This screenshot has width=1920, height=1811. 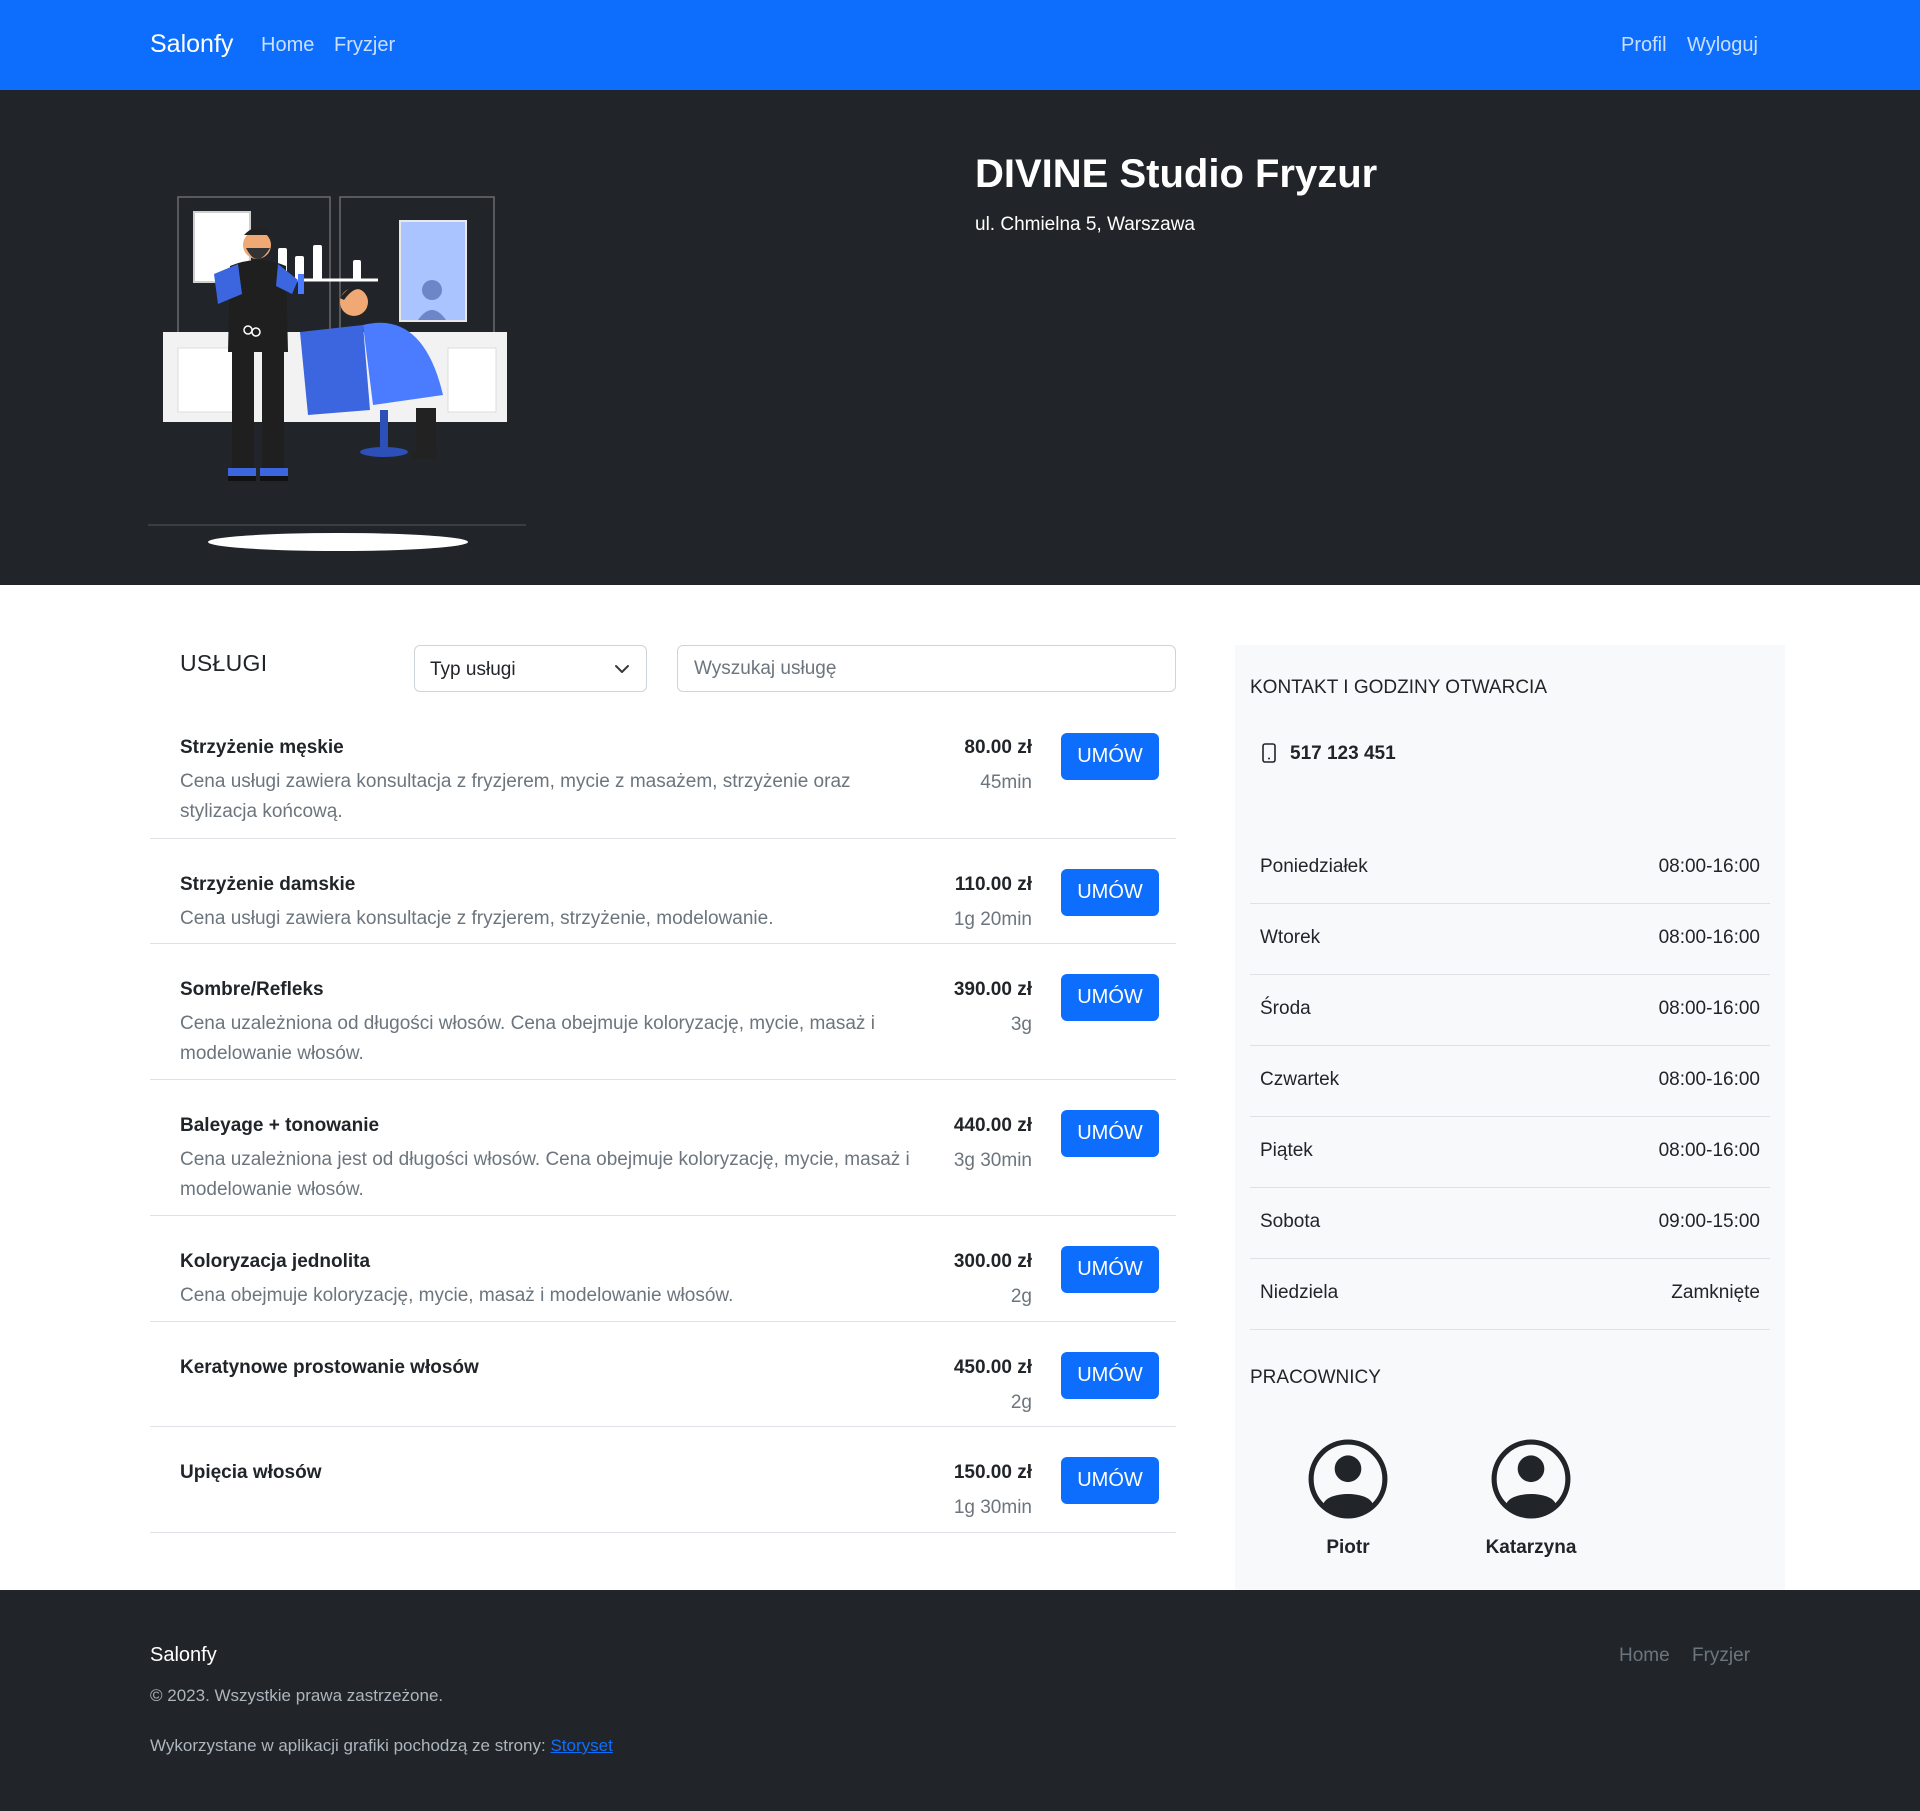 I want to click on hours-day: Sobota, so click(x=1290, y=1221).